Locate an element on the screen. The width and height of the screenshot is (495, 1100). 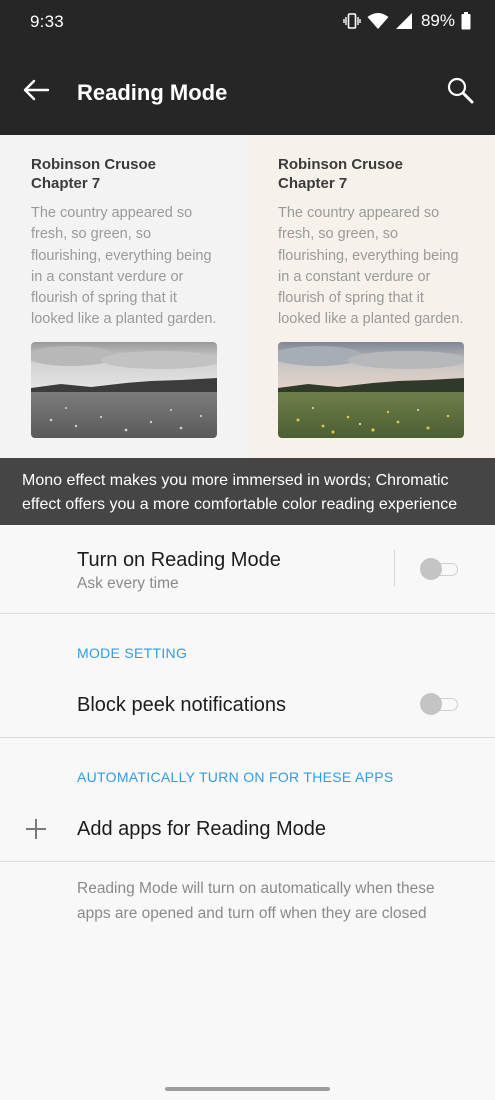
block-peek-toggle is located at coordinates (440, 704).